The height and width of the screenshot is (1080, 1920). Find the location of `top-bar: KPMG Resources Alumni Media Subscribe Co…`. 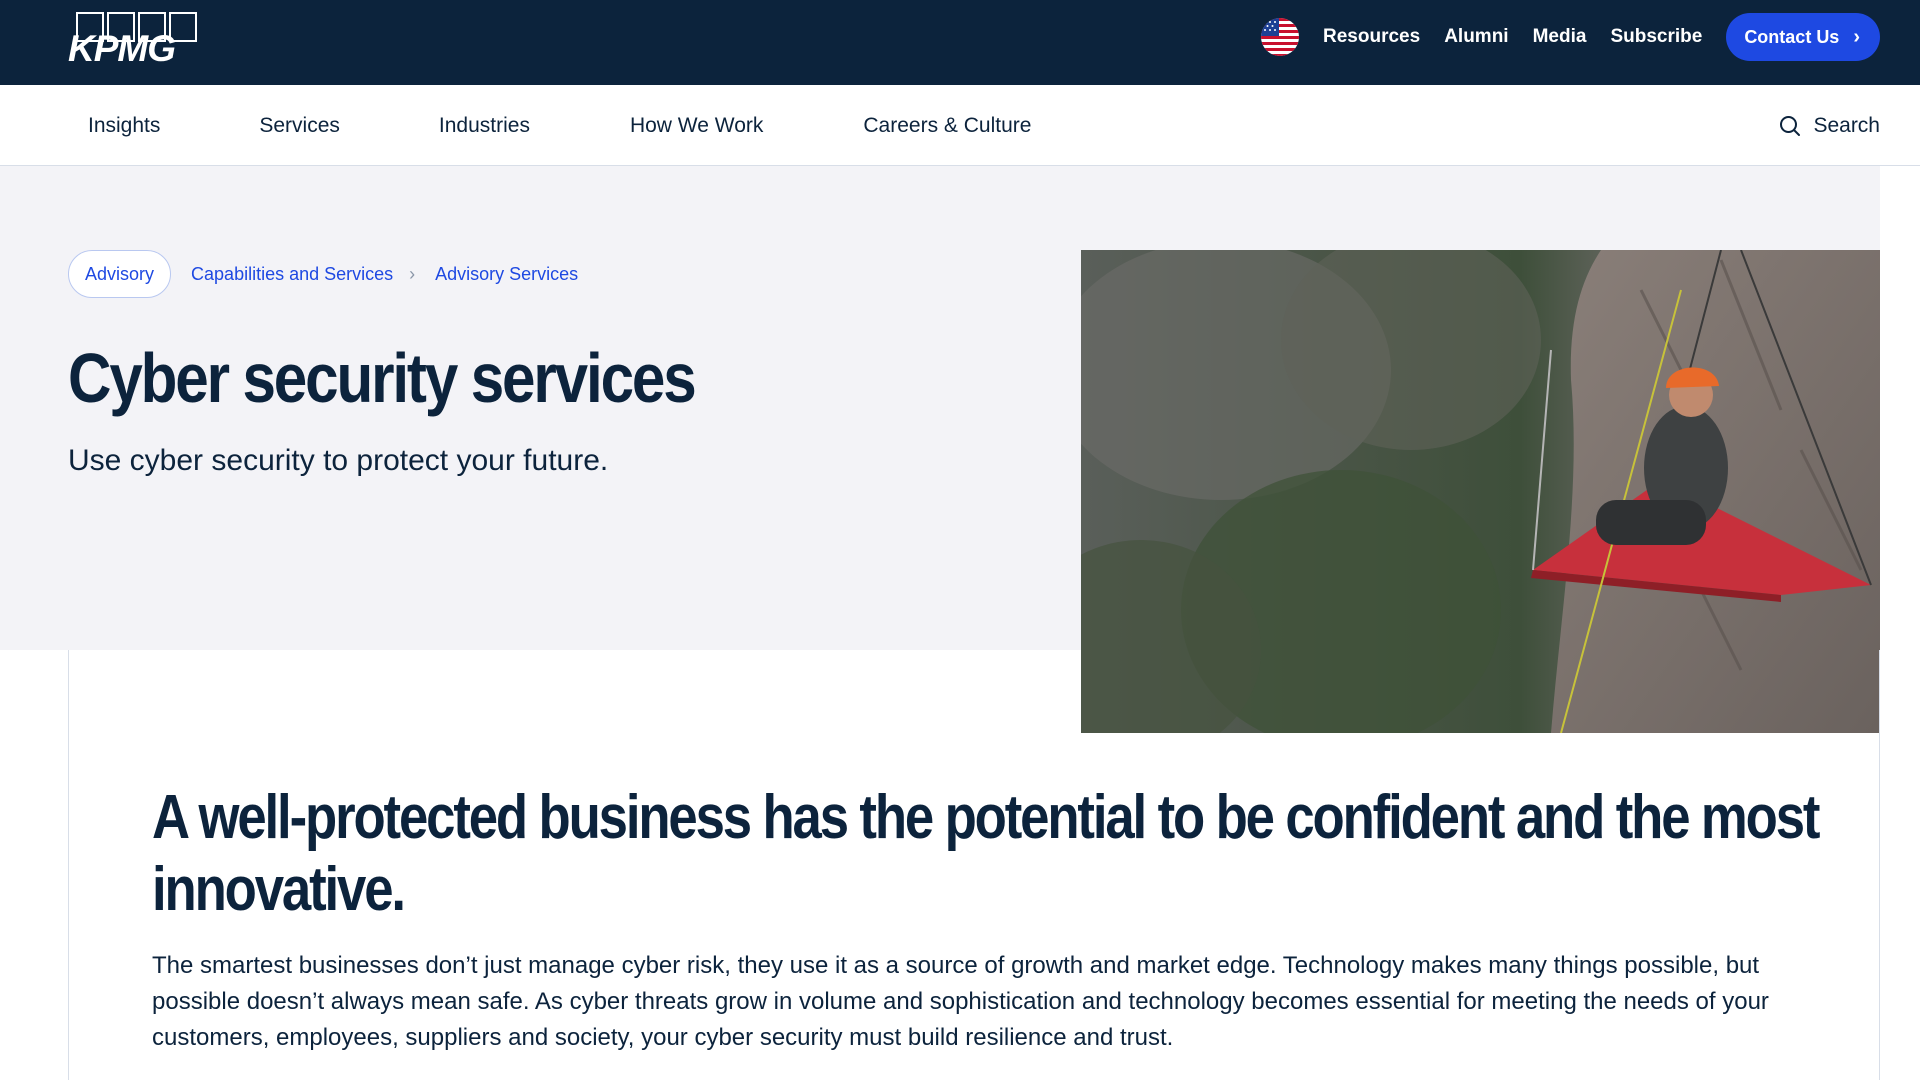

top-bar: KPMG Resources Alumni Media Subscribe Co… is located at coordinates (960, 42).